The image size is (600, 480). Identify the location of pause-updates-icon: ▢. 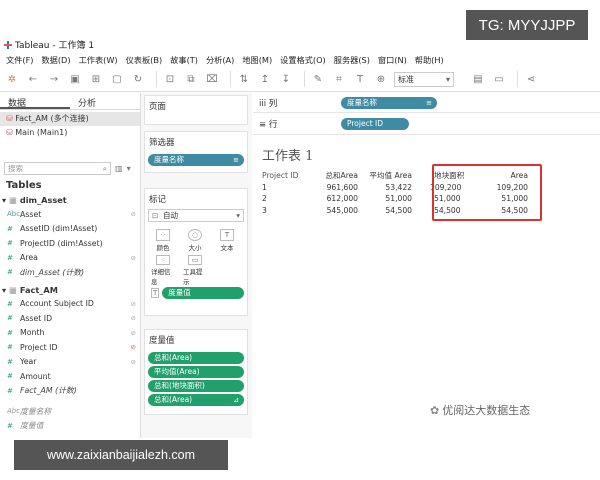
(117, 79).